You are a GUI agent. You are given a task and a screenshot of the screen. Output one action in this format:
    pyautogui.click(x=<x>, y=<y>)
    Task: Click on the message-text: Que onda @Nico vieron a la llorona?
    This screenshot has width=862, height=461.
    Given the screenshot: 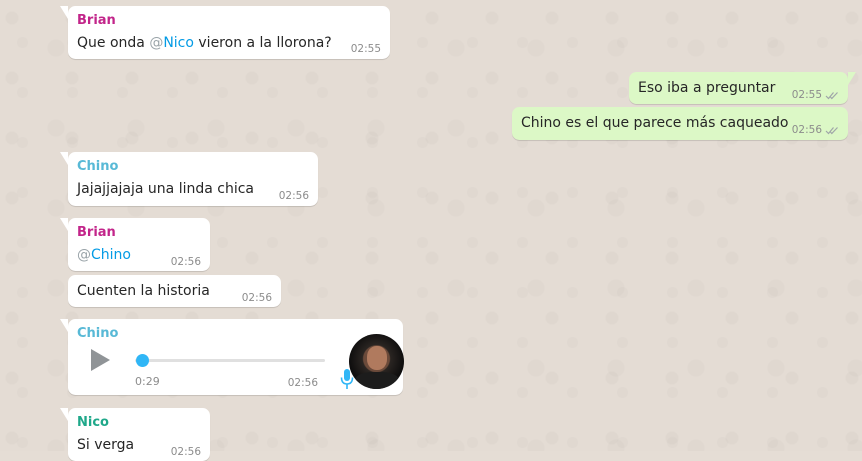 What is the action you would take?
    pyautogui.click(x=204, y=43)
    